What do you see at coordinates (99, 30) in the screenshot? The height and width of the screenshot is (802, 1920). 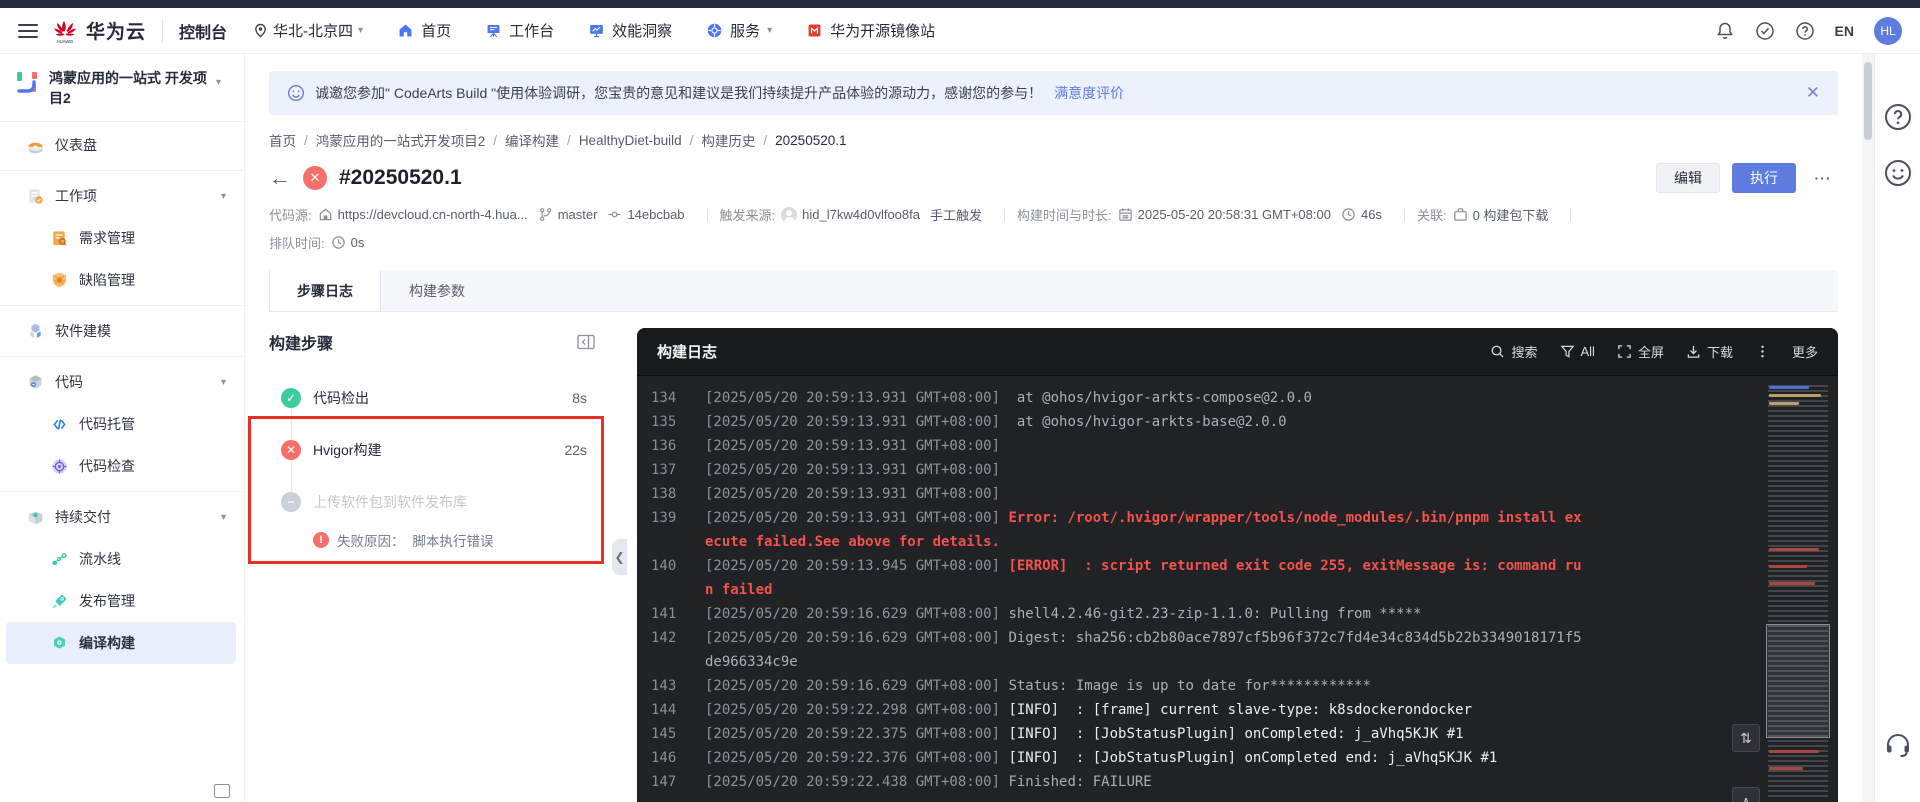 I see `huawei-cloud-logo: HUAWEI 华为云` at bounding box center [99, 30].